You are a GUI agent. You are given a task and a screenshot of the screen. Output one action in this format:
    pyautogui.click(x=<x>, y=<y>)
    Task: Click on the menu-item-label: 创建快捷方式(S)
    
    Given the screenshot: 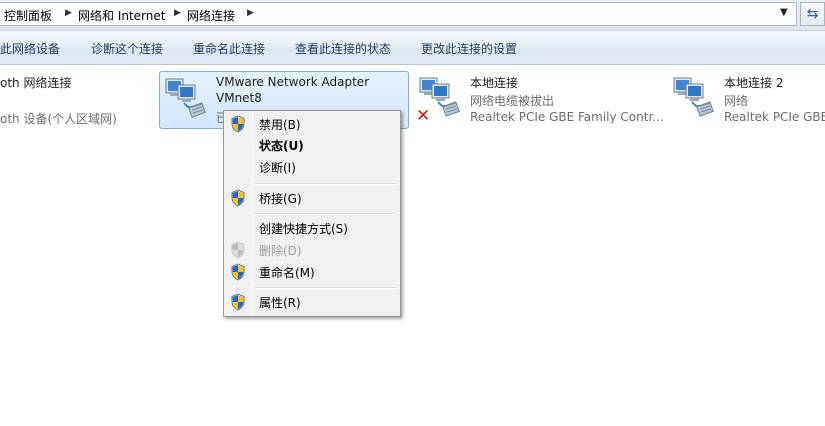 What is the action you would take?
    pyautogui.click(x=303, y=229)
    